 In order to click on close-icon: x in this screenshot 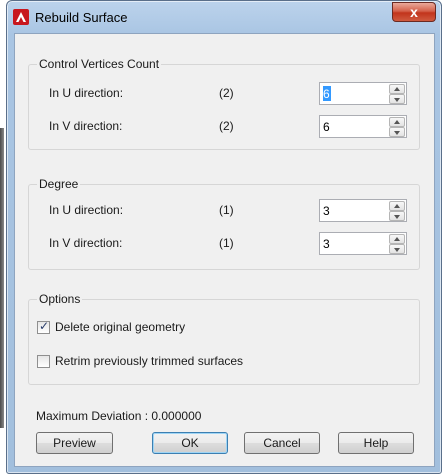, I will do `click(414, 12)`.